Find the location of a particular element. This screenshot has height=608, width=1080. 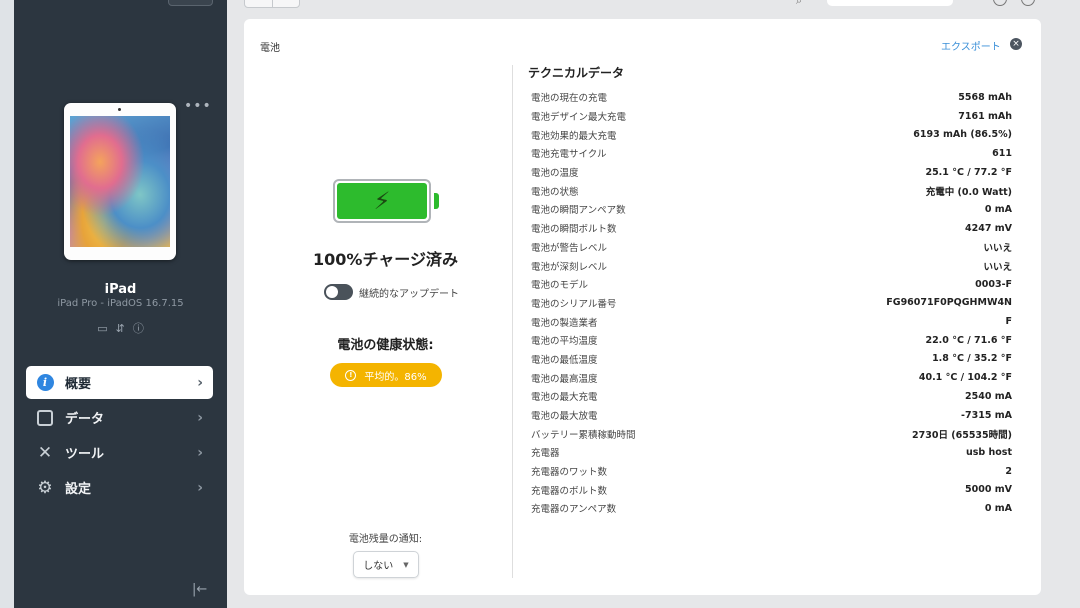

health-badge: ! 平均的。86% is located at coordinates (386, 375).